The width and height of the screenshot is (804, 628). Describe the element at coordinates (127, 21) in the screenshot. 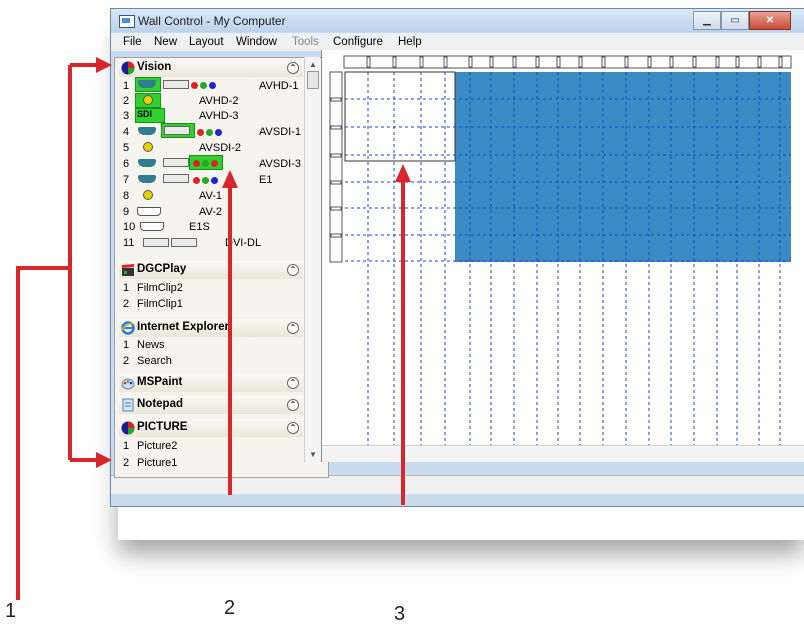

I see `wall-control-app-icon` at that location.